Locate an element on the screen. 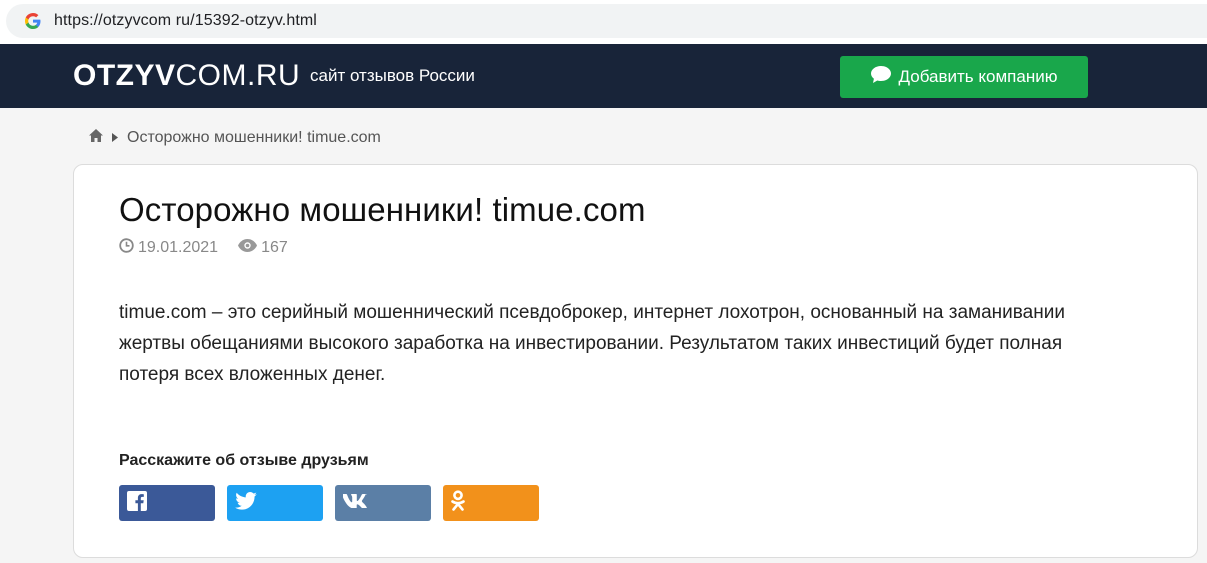  google-icon is located at coordinates (33, 21).